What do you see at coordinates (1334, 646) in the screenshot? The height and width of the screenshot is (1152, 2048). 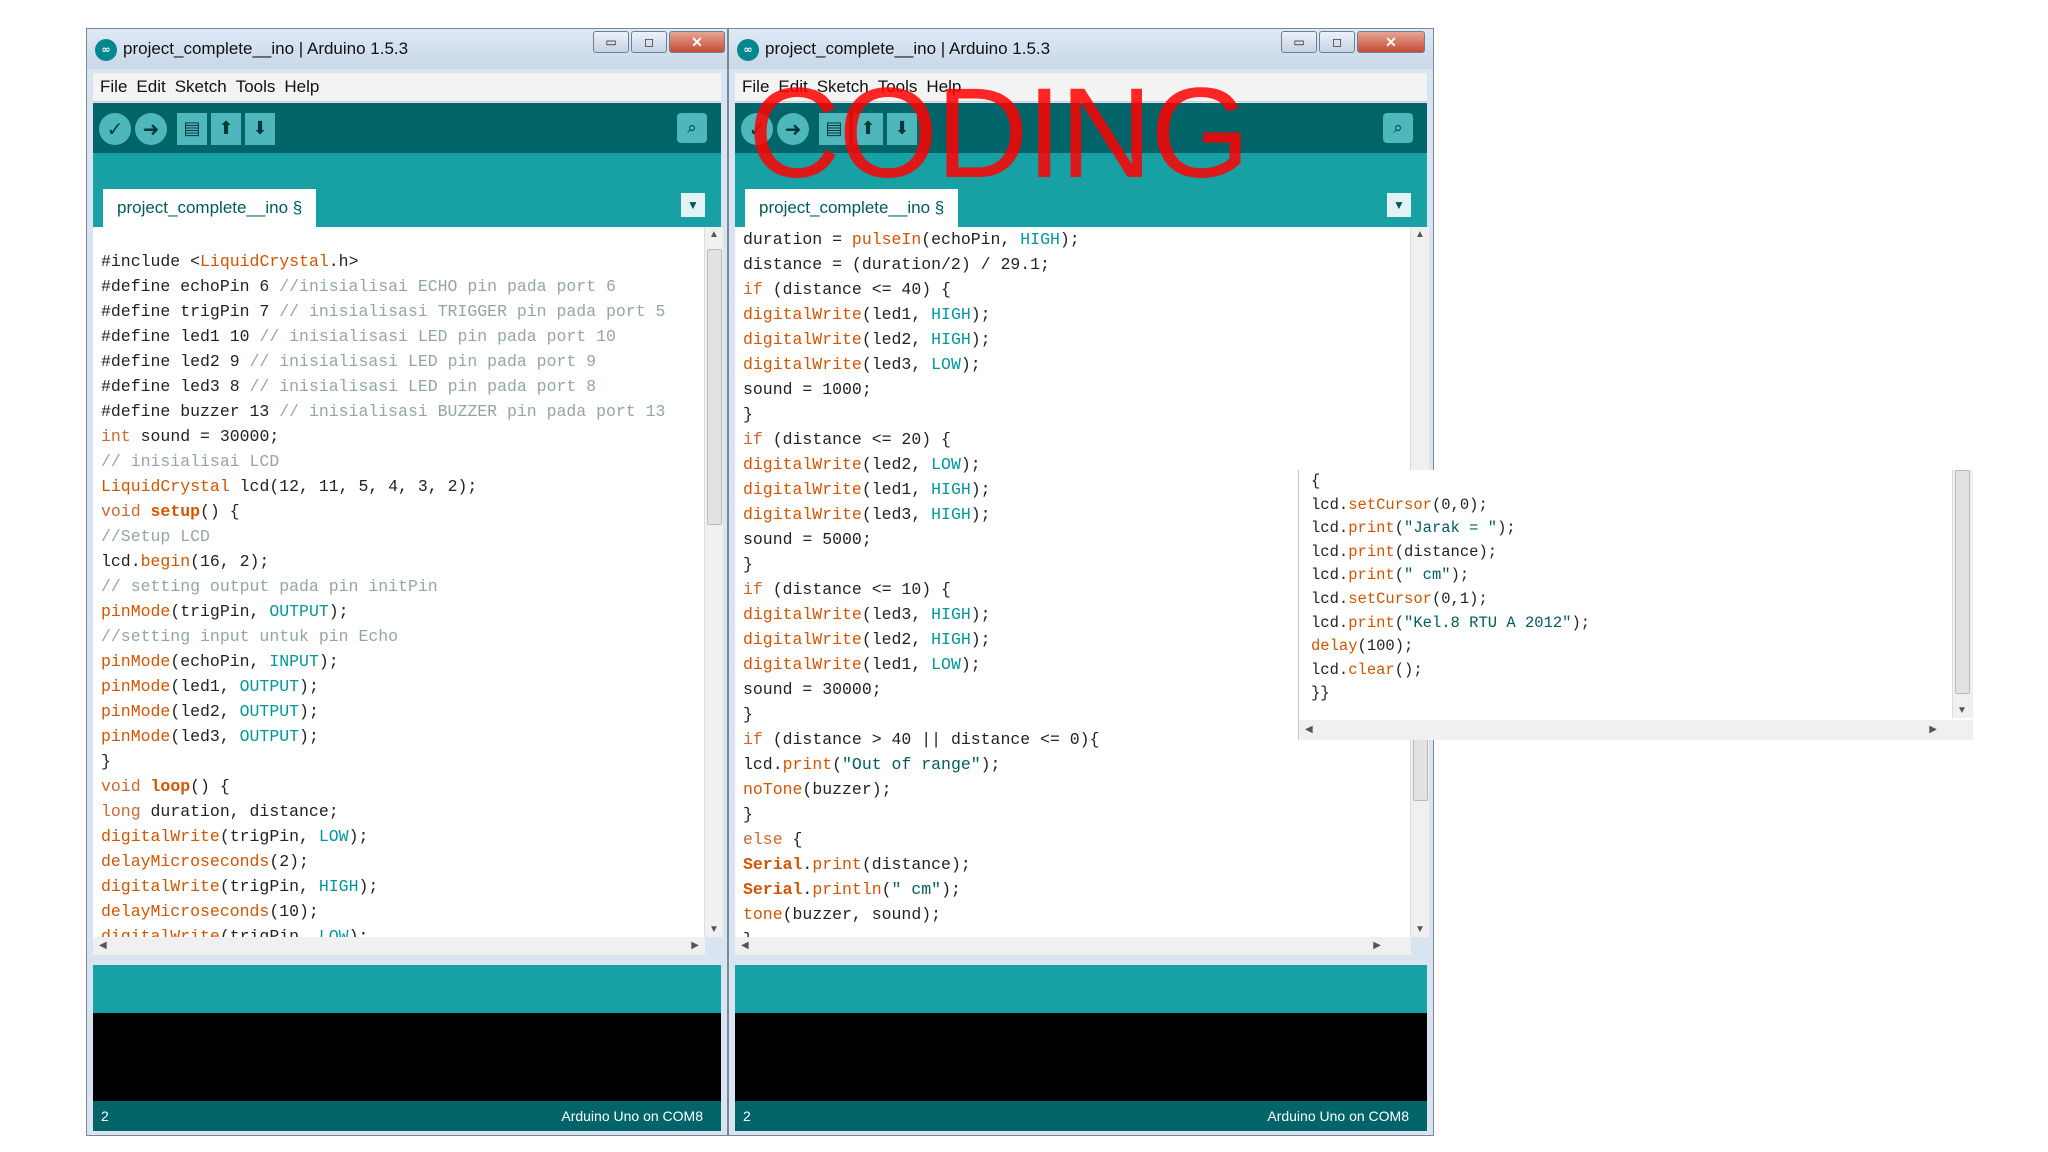 I see `code-token: delay` at bounding box center [1334, 646].